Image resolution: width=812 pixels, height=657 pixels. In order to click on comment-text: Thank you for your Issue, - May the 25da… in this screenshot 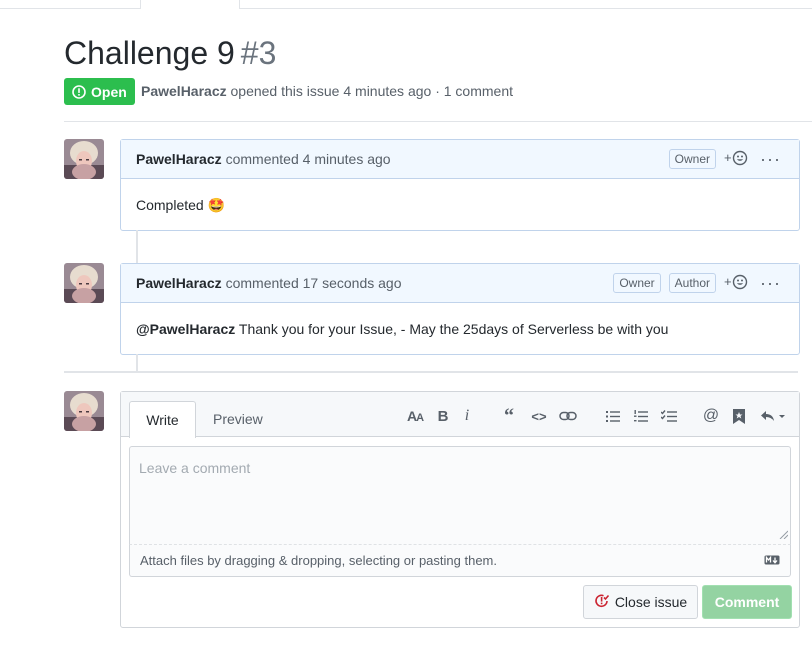, I will do `click(453, 329)`.